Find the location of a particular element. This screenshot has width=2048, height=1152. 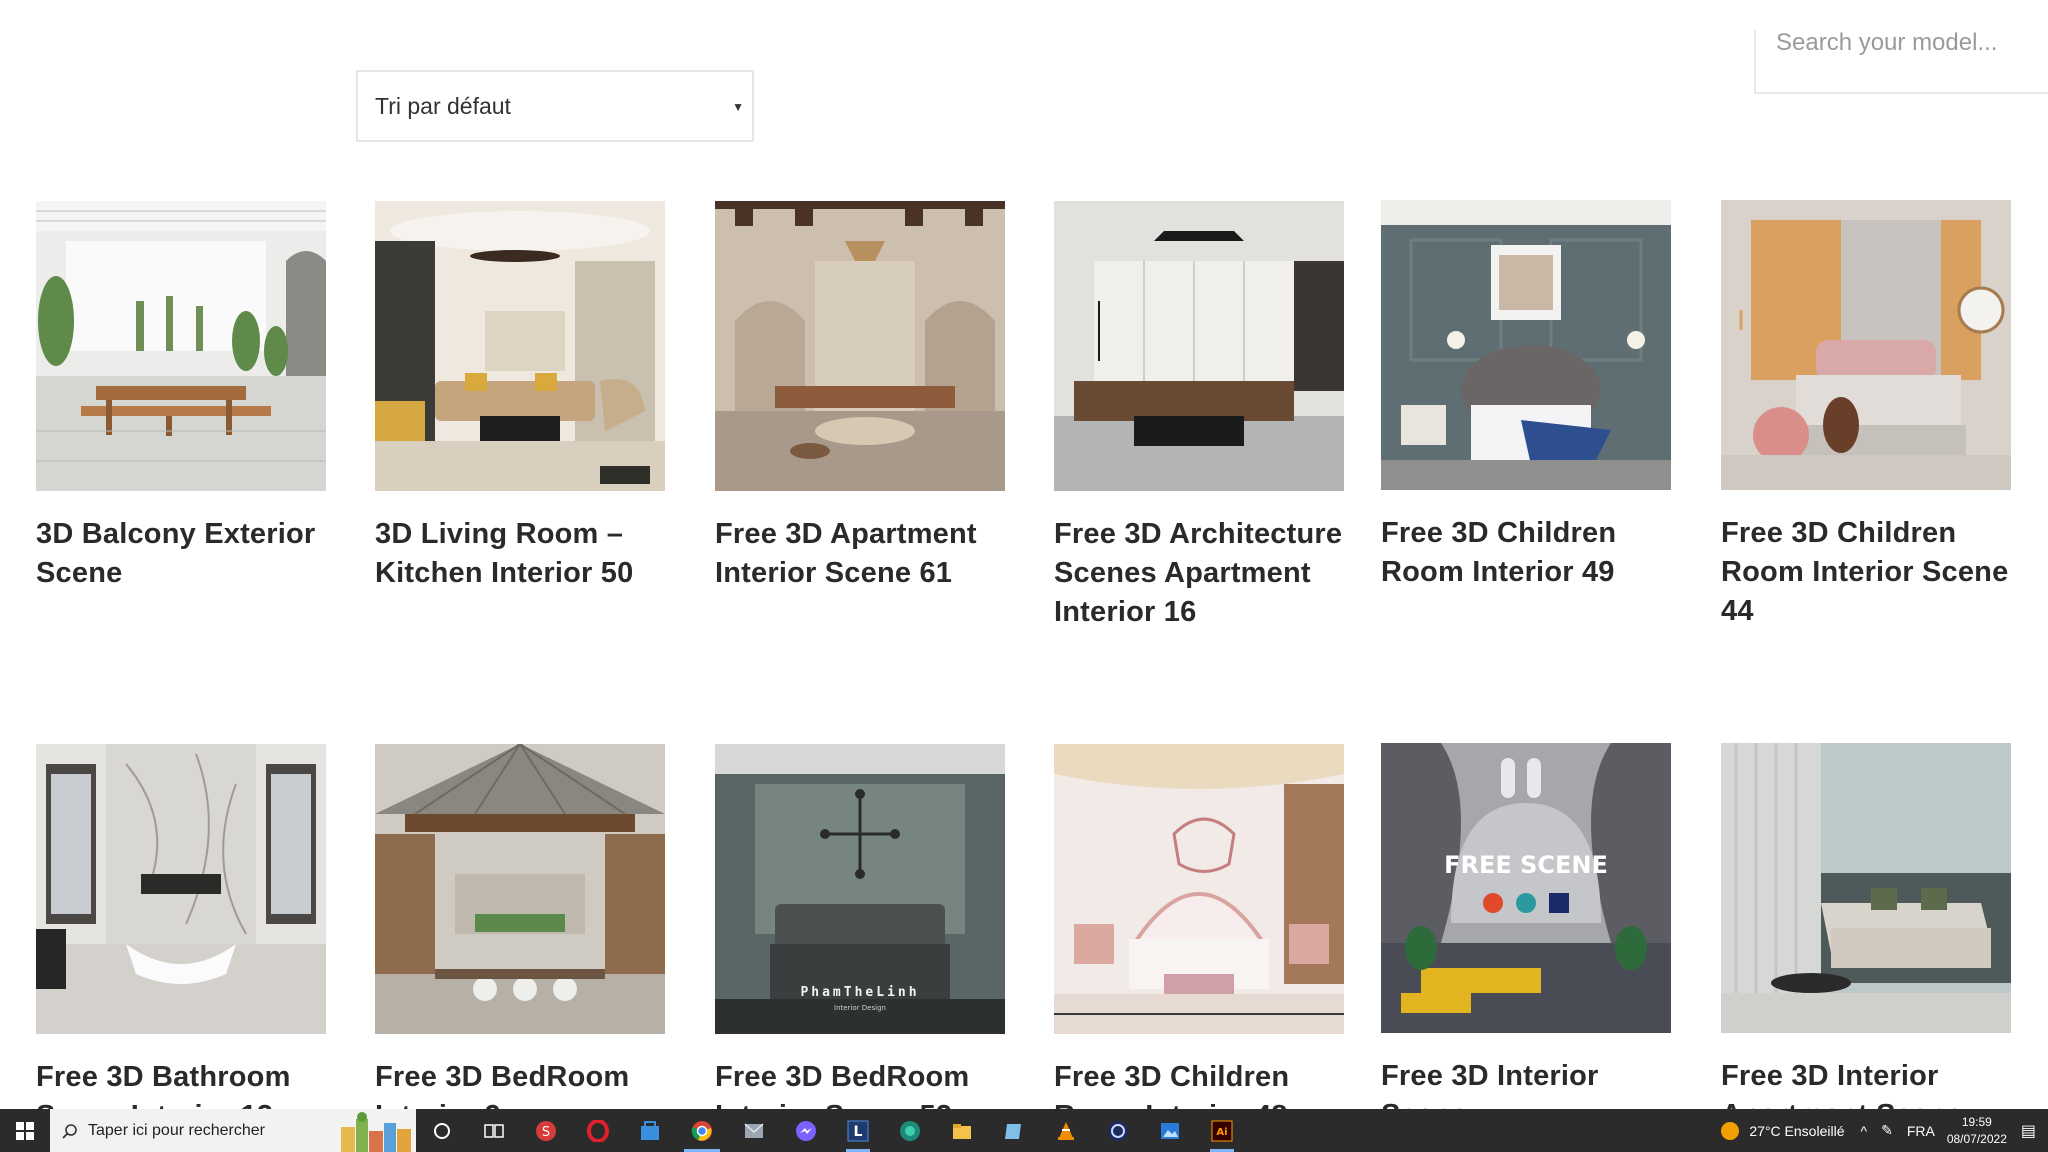

pen-icon: ✎ is located at coordinates (1887, 1130).